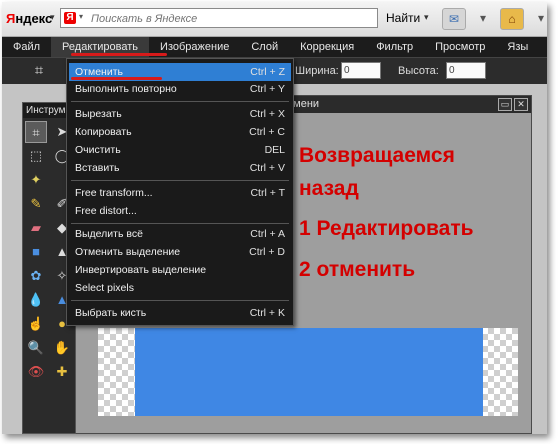 The image size is (560, 444). What do you see at coordinates (267, 132) in the screenshot?
I see `menu-item-shortcut: Ctrl + C` at bounding box center [267, 132].